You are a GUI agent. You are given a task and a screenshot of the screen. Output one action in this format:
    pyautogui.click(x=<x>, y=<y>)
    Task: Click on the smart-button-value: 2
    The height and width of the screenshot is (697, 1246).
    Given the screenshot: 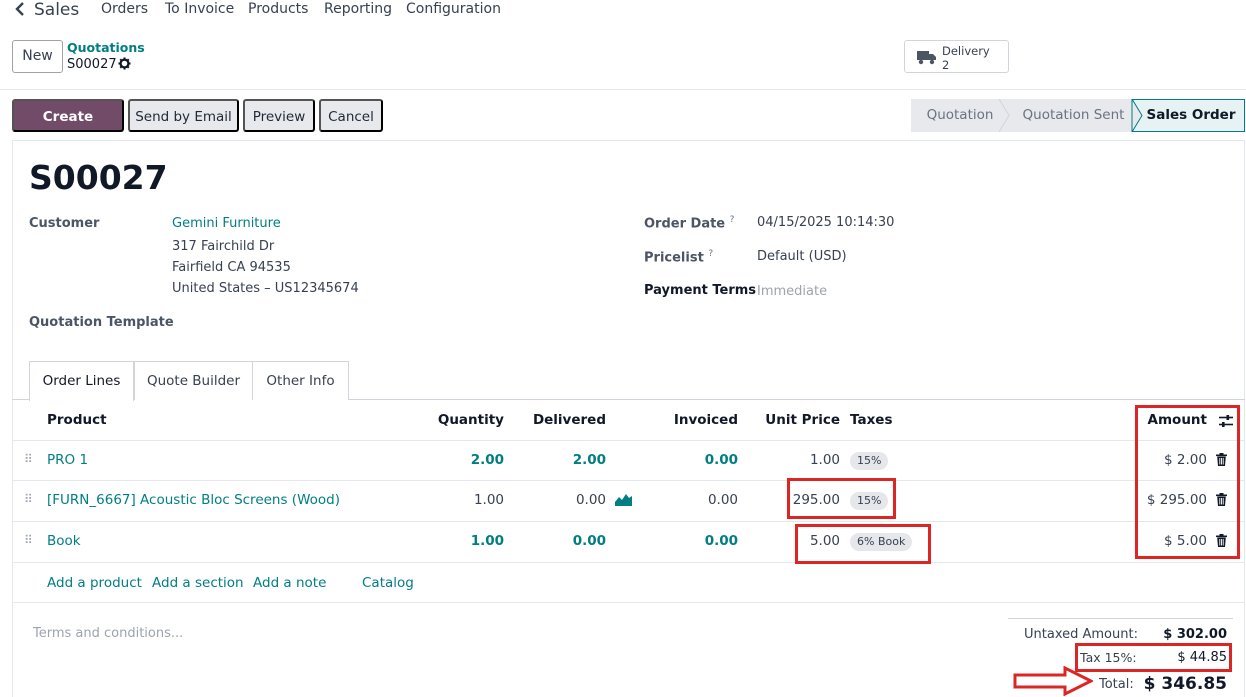 What is the action you would take?
    pyautogui.click(x=946, y=65)
    